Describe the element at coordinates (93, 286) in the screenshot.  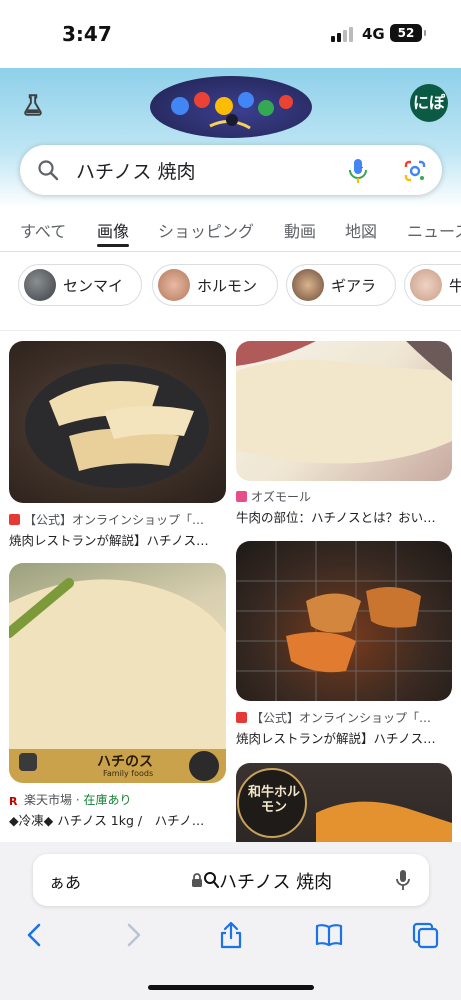
I see `chip-label: センマイ` at that location.